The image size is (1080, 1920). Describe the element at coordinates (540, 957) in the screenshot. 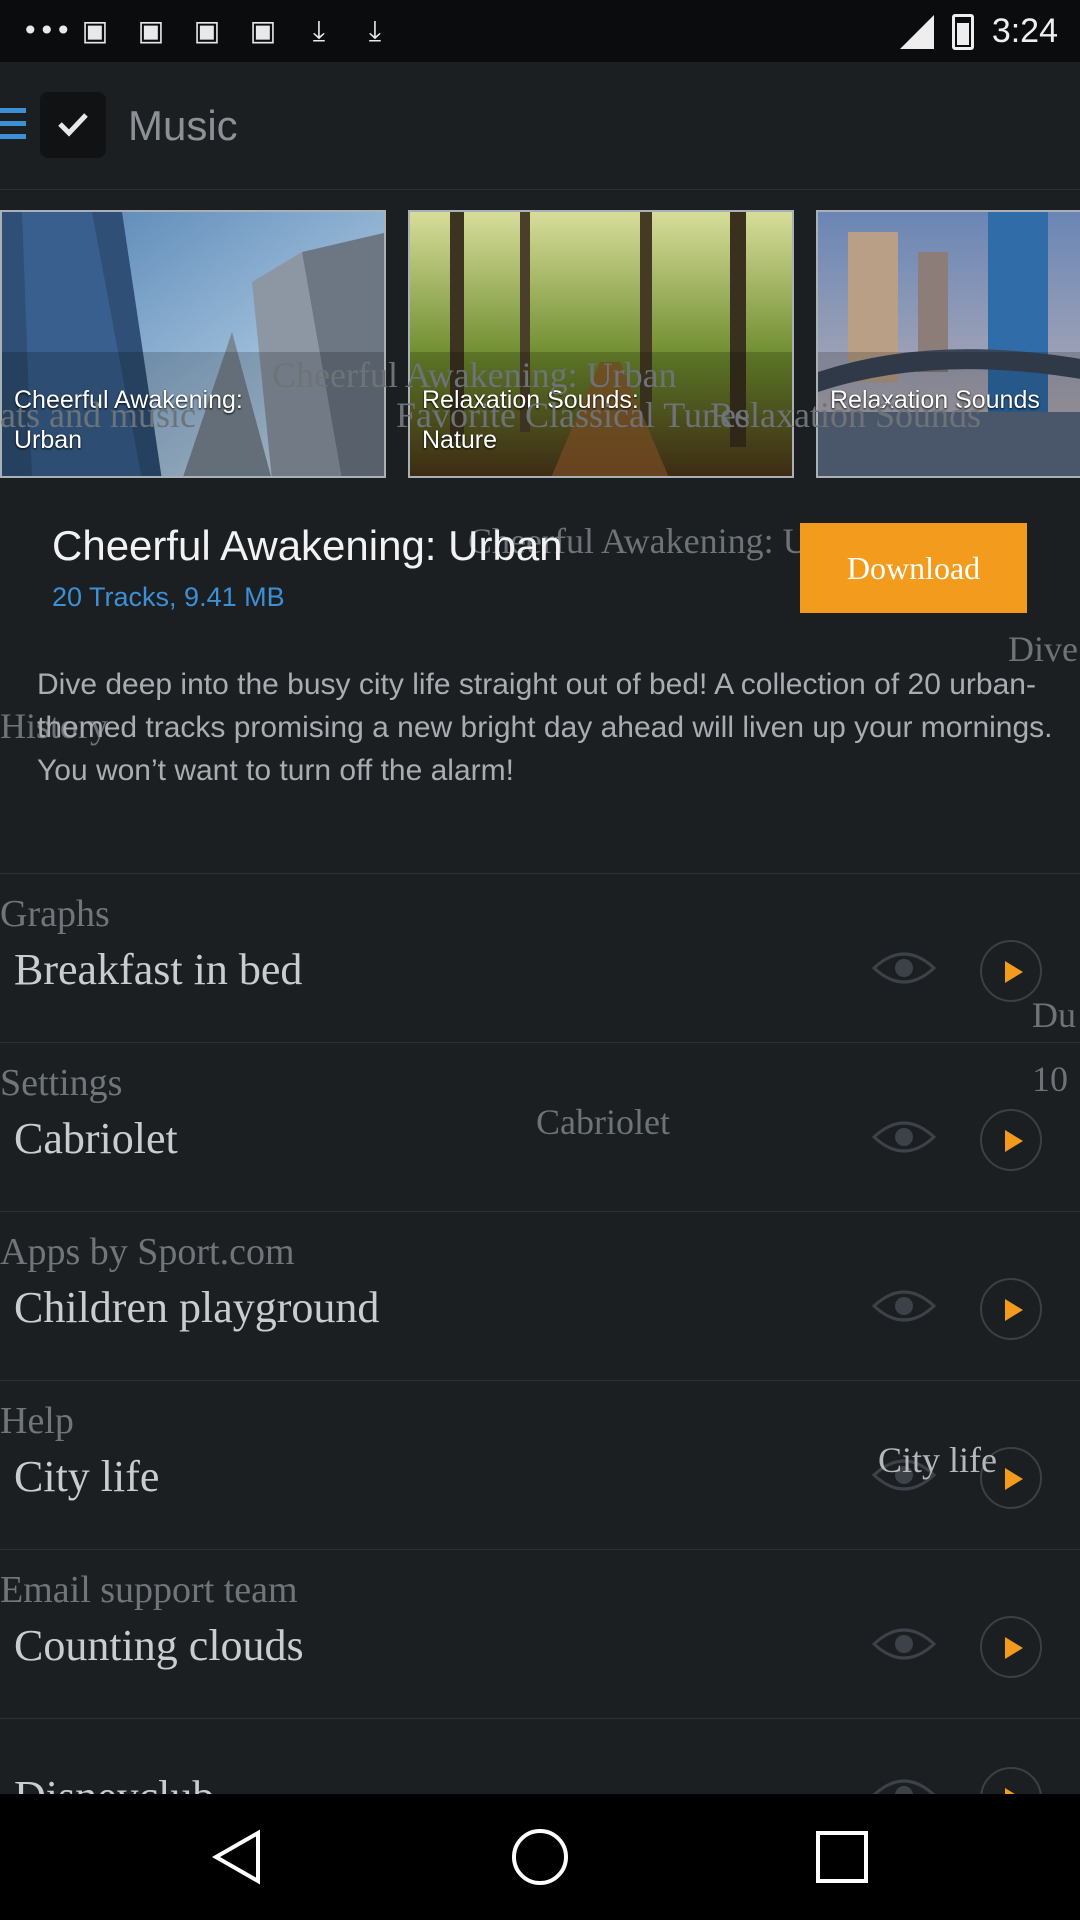

I see `list-item: Graphs Breakfast in bed` at that location.